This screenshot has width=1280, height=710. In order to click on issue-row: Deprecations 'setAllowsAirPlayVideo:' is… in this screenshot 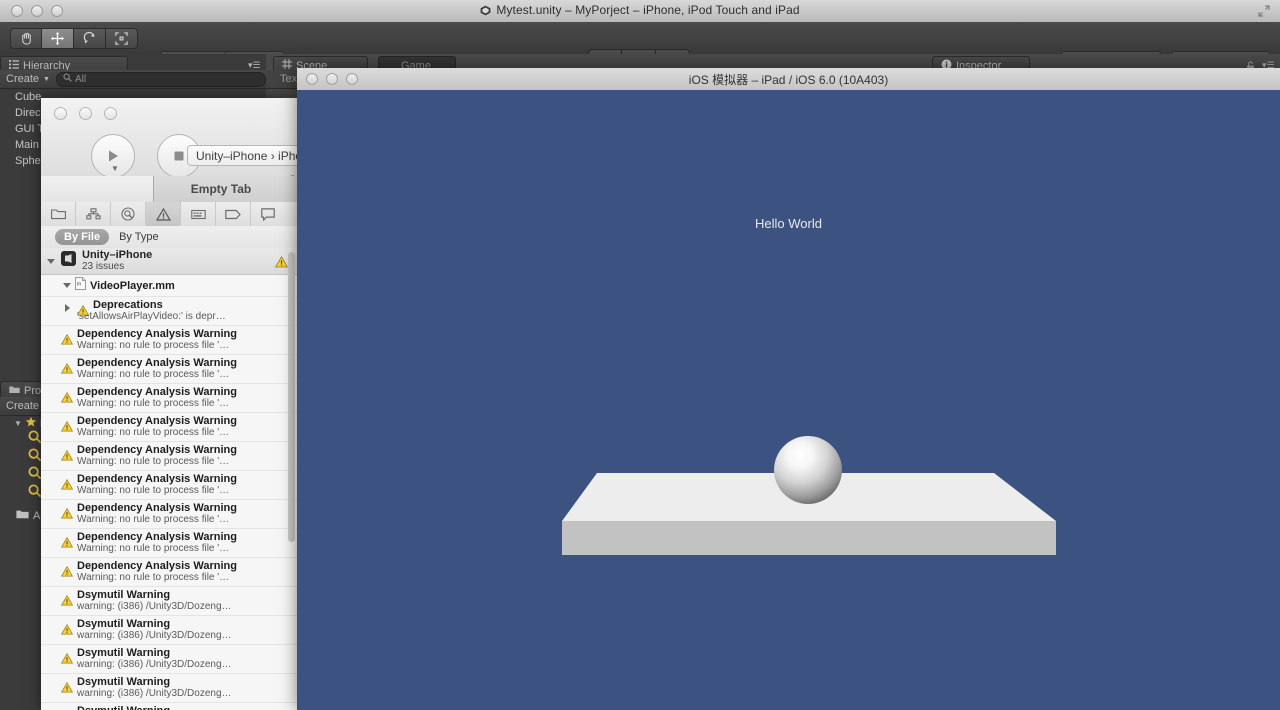, I will do `click(169, 311)`.